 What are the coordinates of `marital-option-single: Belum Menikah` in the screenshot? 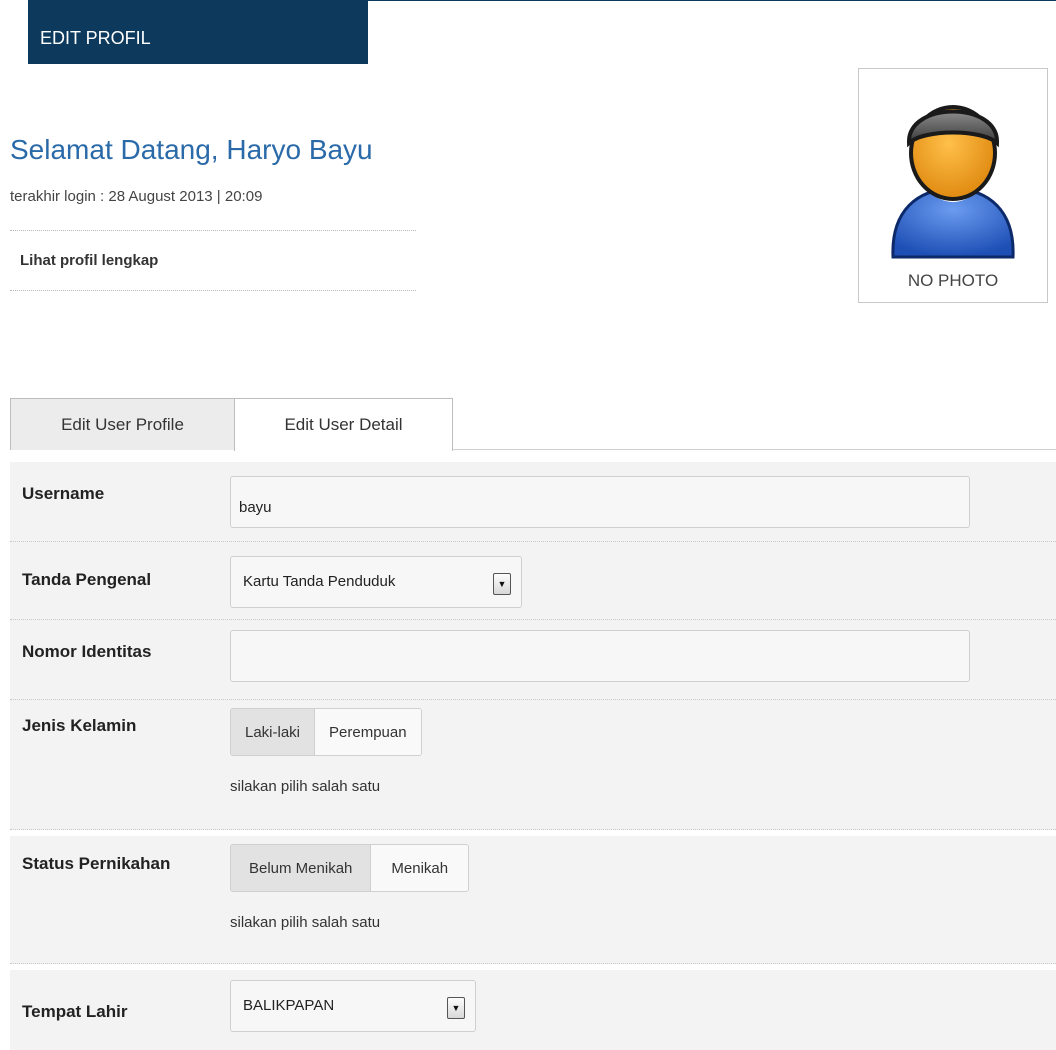 It's located at (301, 868).